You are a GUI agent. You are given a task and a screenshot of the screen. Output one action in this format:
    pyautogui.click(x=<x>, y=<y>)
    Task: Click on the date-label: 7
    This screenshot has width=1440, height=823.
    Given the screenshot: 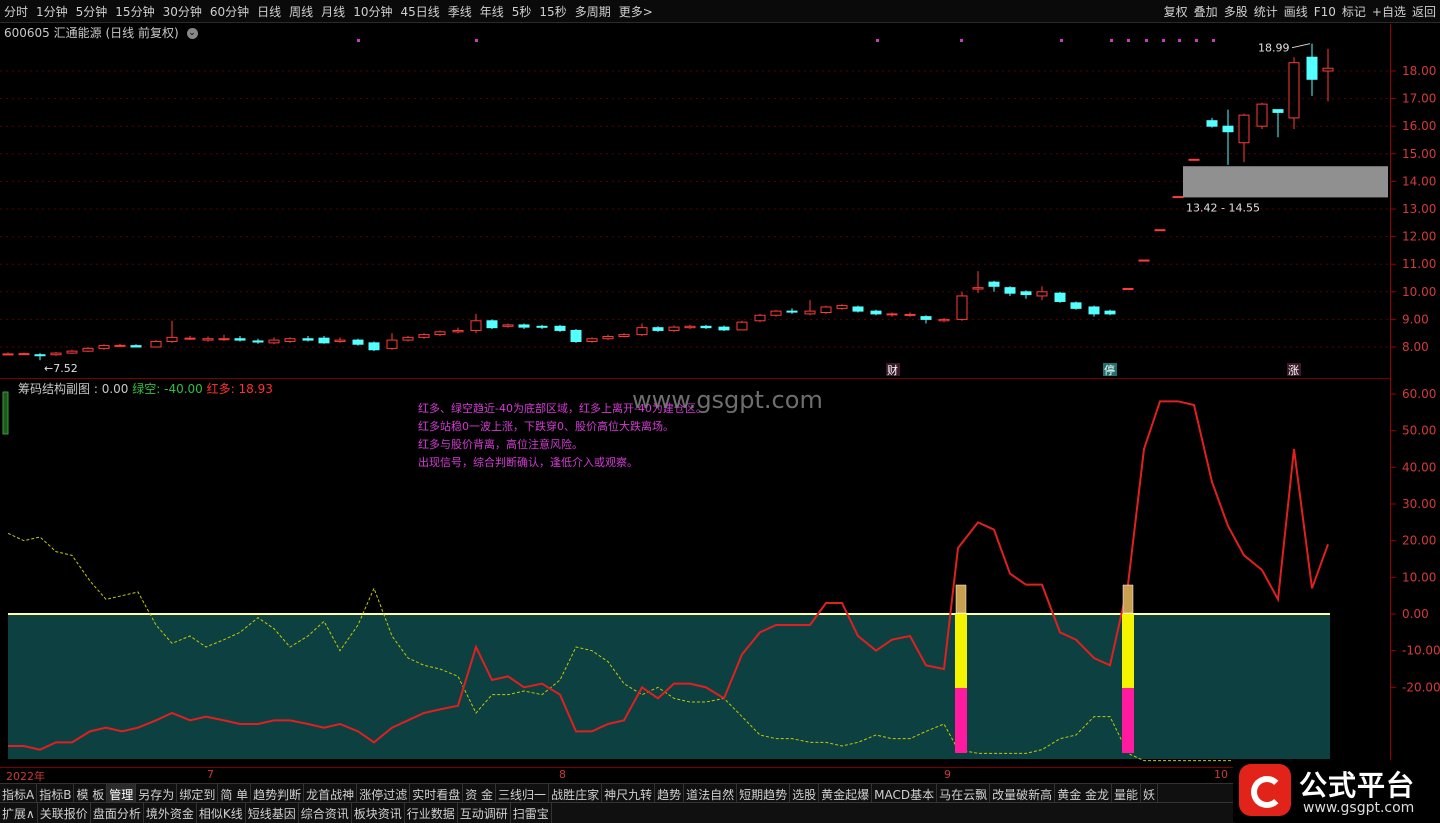 What is the action you would take?
    pyautogui.click(x=210, y=774)
    